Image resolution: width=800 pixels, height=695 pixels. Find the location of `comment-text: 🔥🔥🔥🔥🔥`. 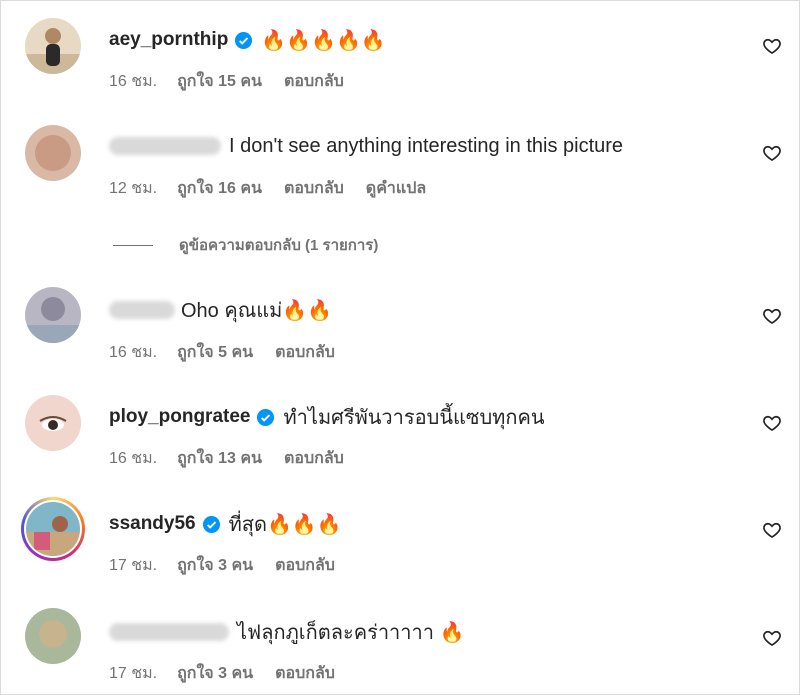

comment-text: 🔥🔥🔥🔥🔥 is located at coordinates (323, 40).